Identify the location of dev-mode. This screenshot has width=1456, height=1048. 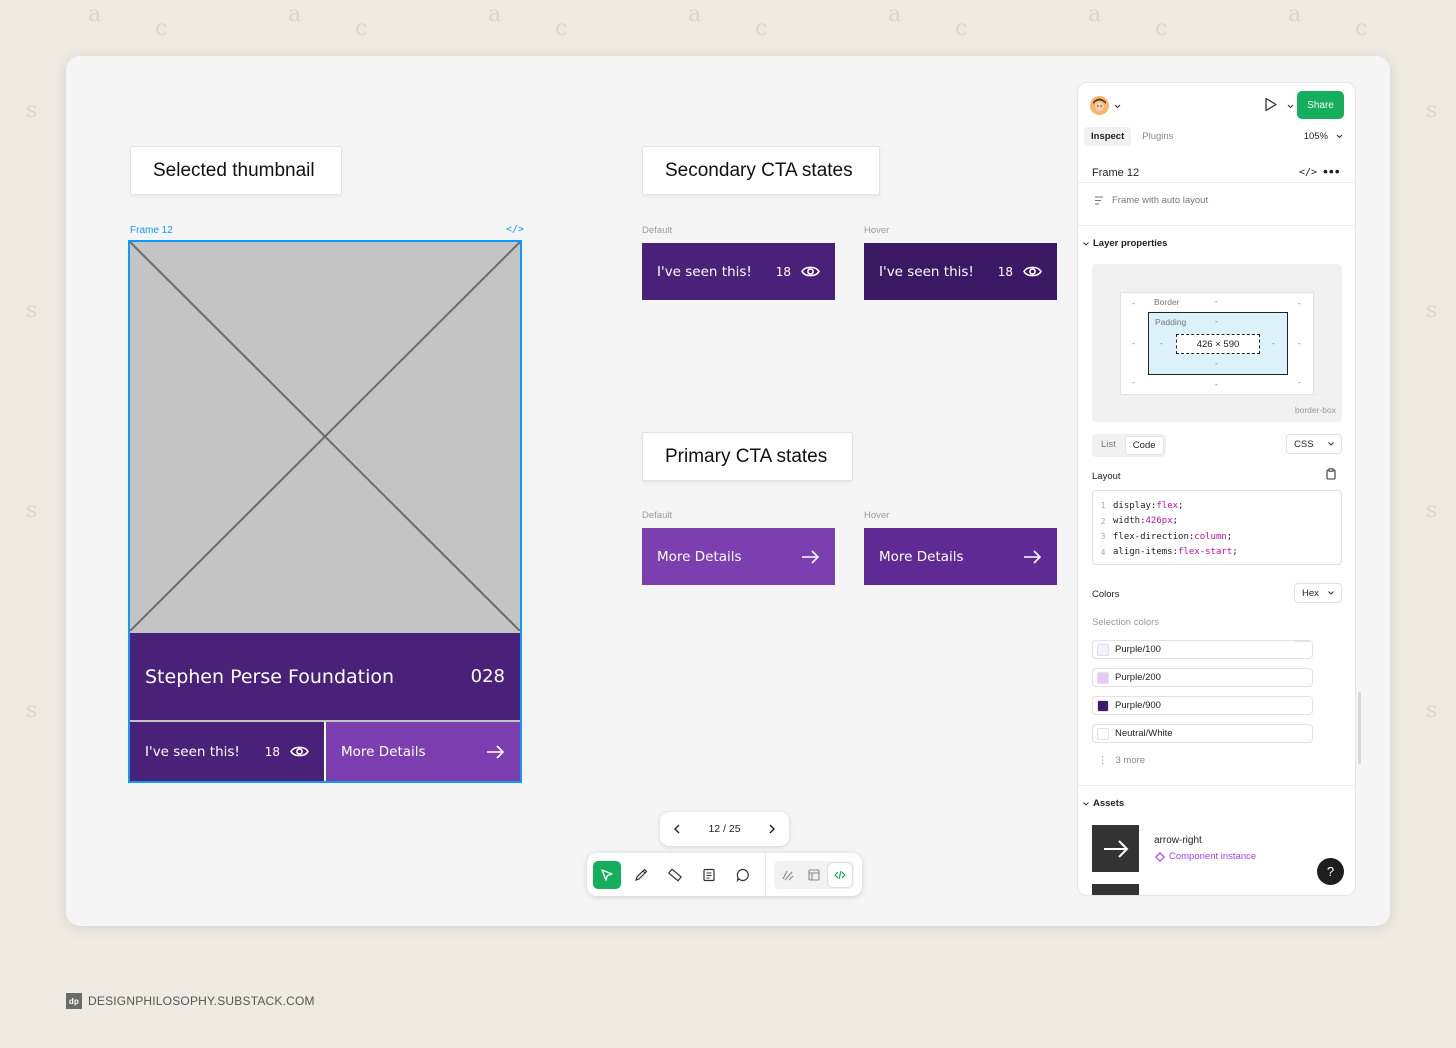
(840, 874).